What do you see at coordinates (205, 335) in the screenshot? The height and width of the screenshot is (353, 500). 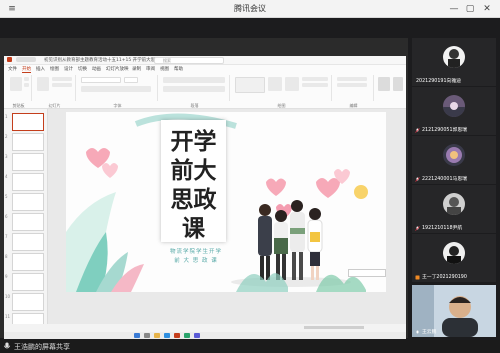 I see `windows-taskbar` at bounding box center [205, 335].